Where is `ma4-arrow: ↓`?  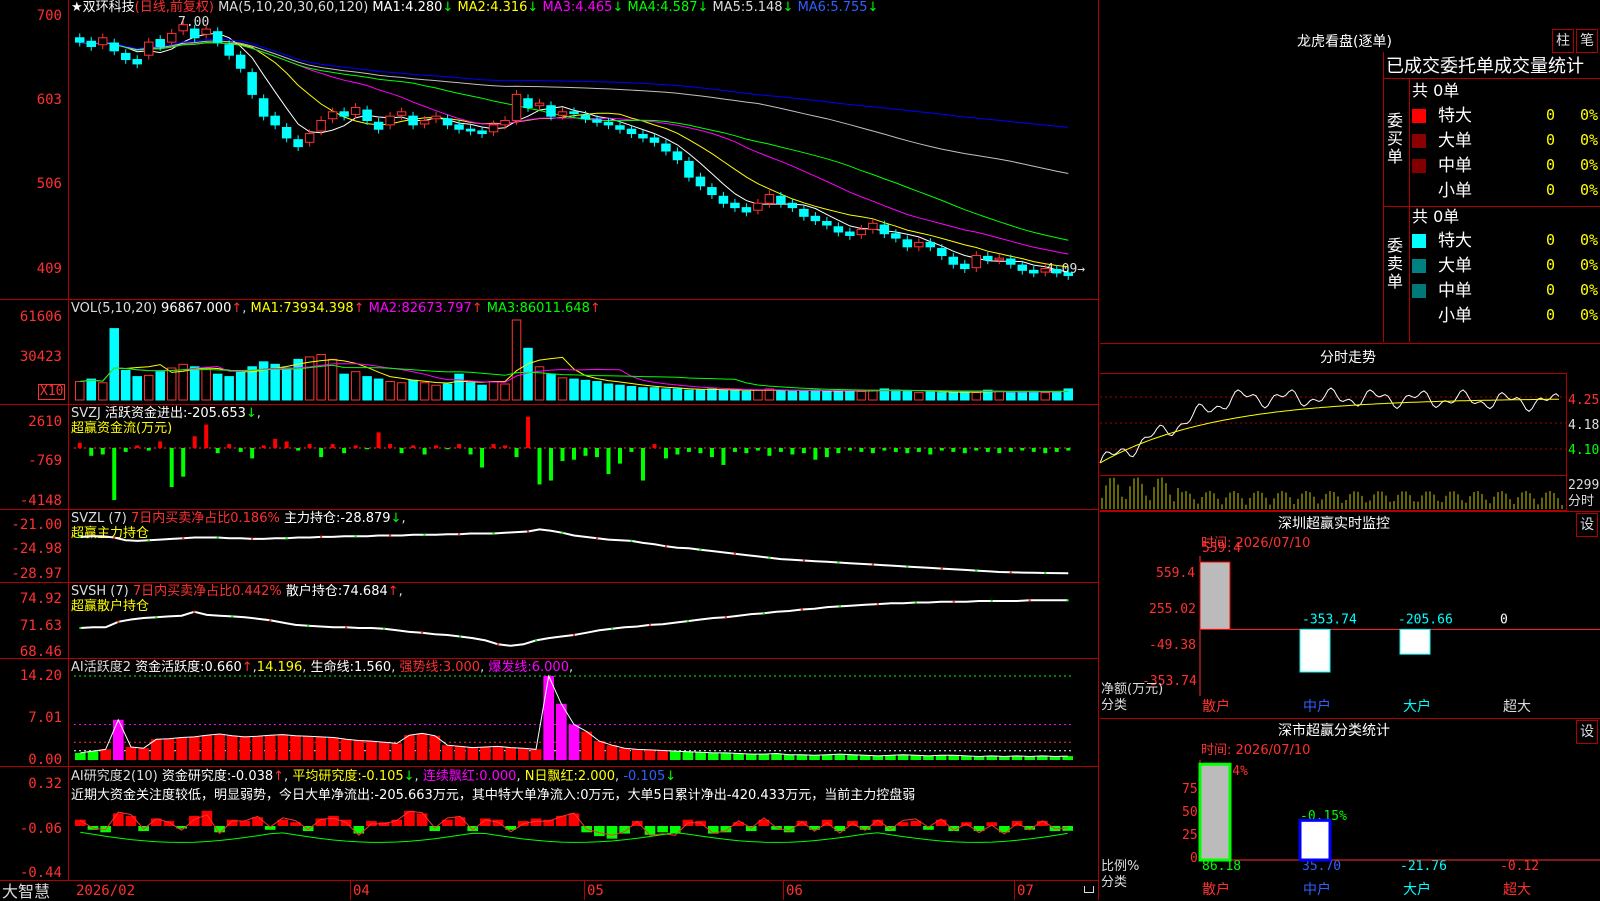
ma4-arrow: ↓ is located at coordinates (703, 7).